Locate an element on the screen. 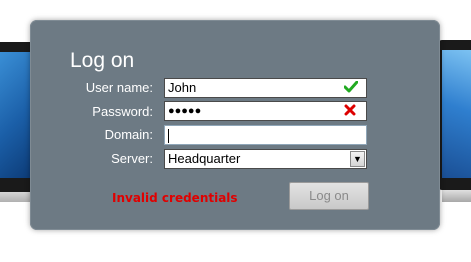 The height and width of the screenshot is (262, 471). username-field: John is located at coordinates (265, 88).